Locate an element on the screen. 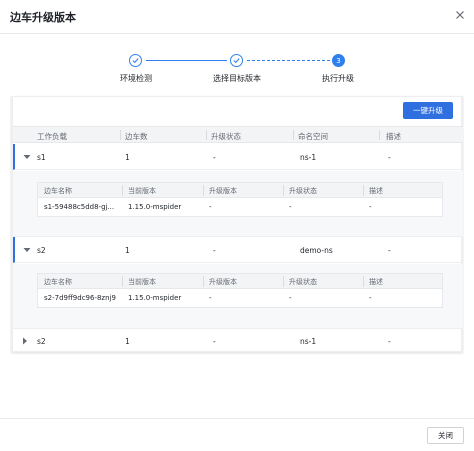  step-label: 环境检测 is located at coordinates (136, 78).